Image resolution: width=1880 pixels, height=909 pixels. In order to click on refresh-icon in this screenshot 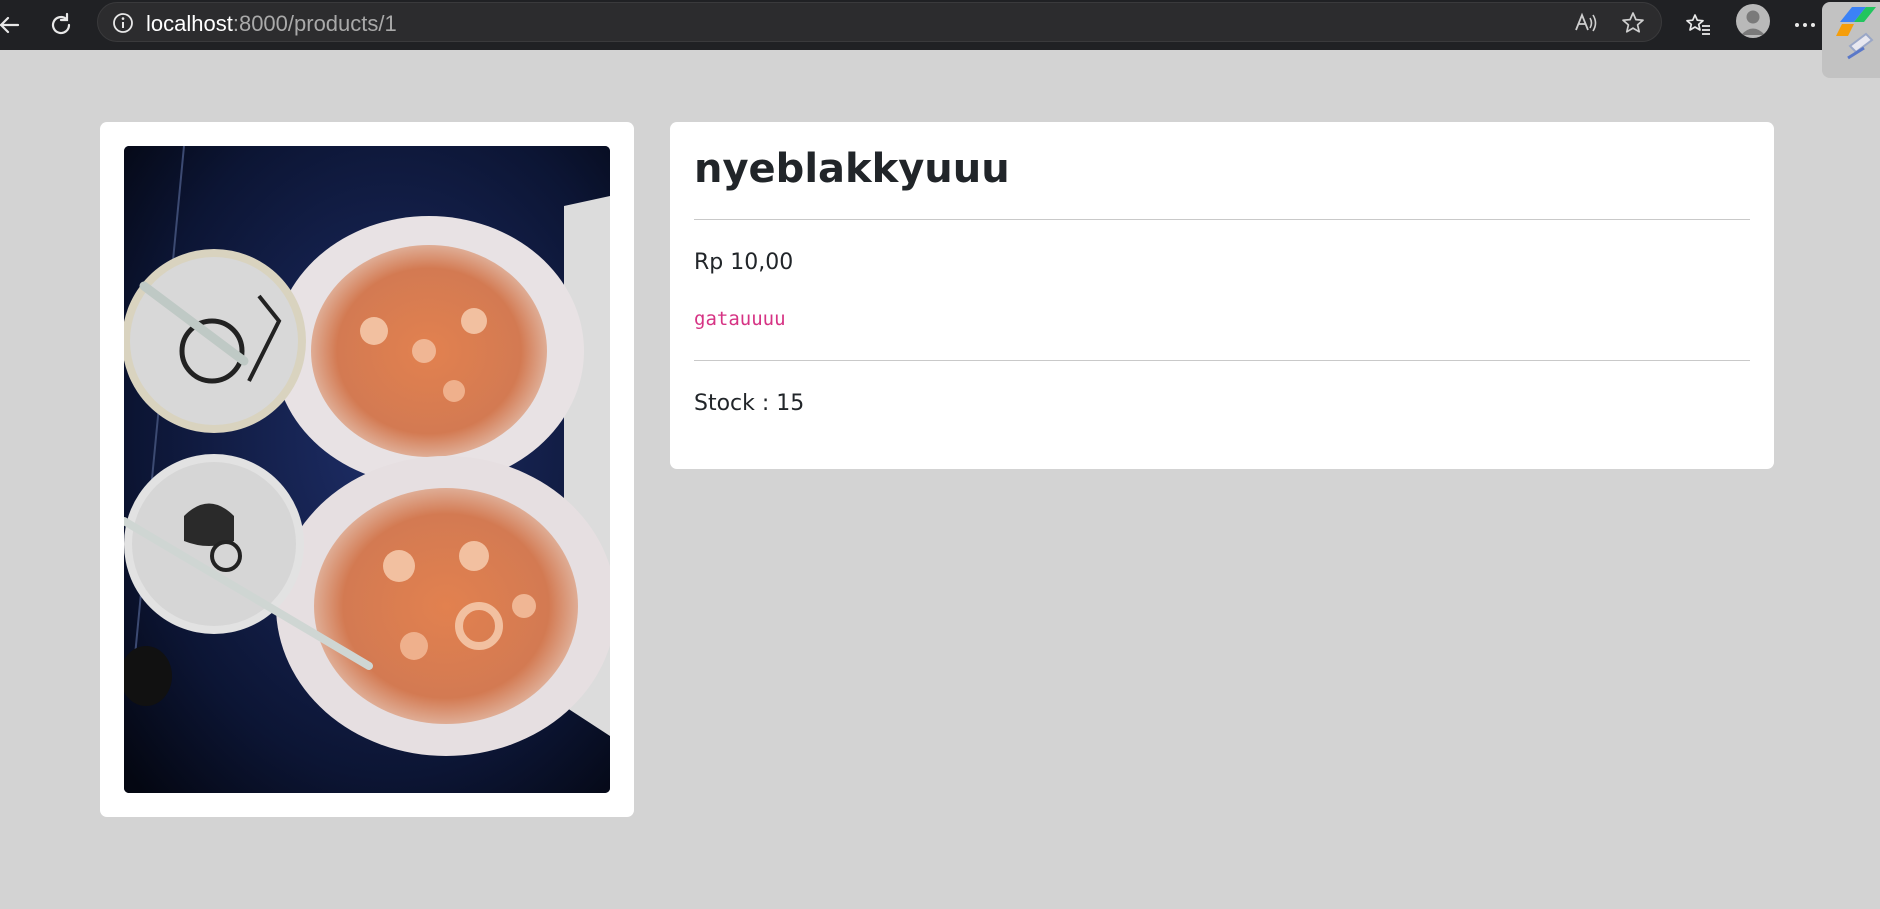, I will do `click(61, 25)`.